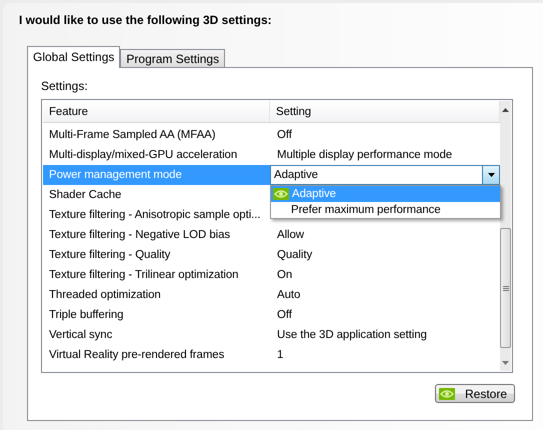 The width and height of the screenshot is (543, 430). I want to click on setting-cell-text: Auto, so click(289, 295).